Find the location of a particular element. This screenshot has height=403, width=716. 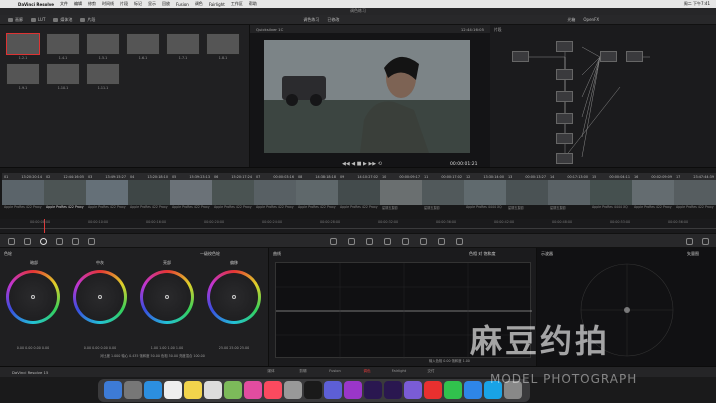

media-pool-button: 媒体池 is located at coordinates (62, 20).